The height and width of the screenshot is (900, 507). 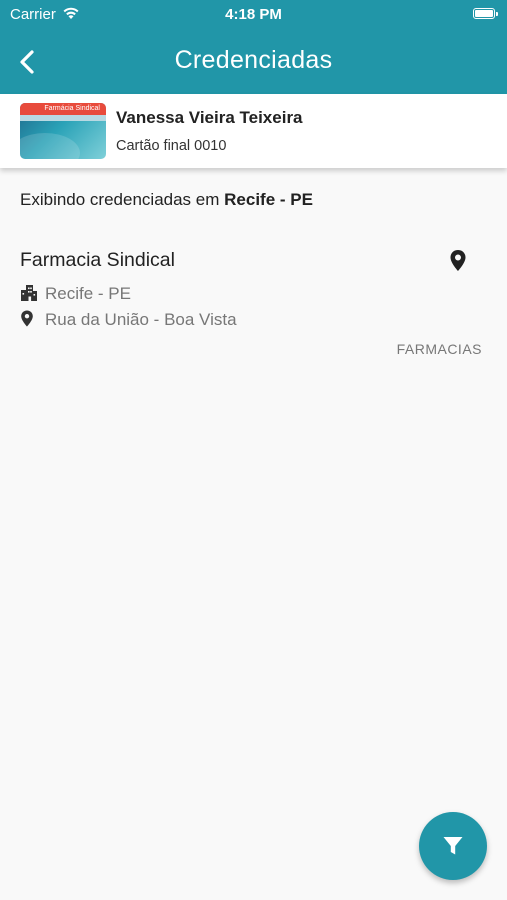 I want to click on address-pin-icon, so click(x=29, y=321).